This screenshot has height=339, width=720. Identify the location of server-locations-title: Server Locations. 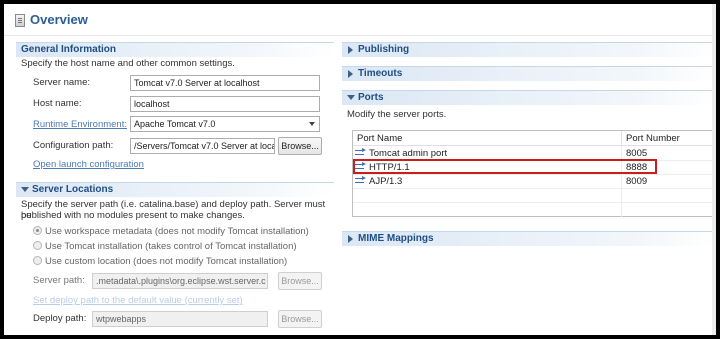
(73, 189).